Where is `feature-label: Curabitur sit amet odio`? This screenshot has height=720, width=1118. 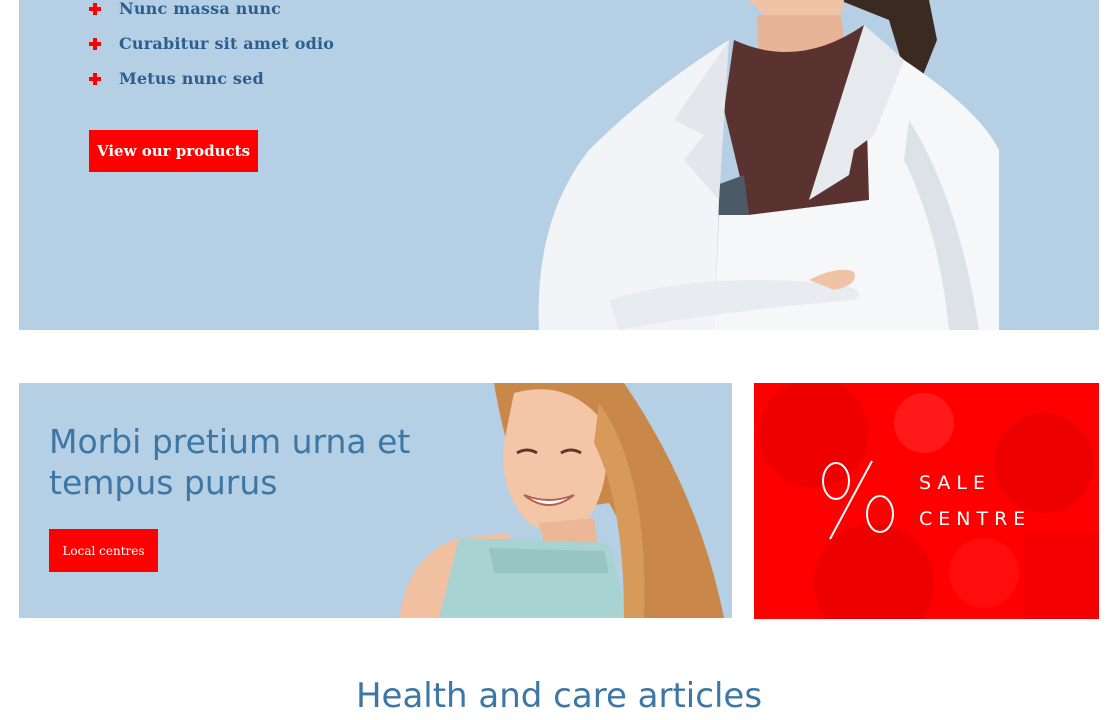
feature-label: Curabitur sit amet odio is located at coordinates (227, 43).